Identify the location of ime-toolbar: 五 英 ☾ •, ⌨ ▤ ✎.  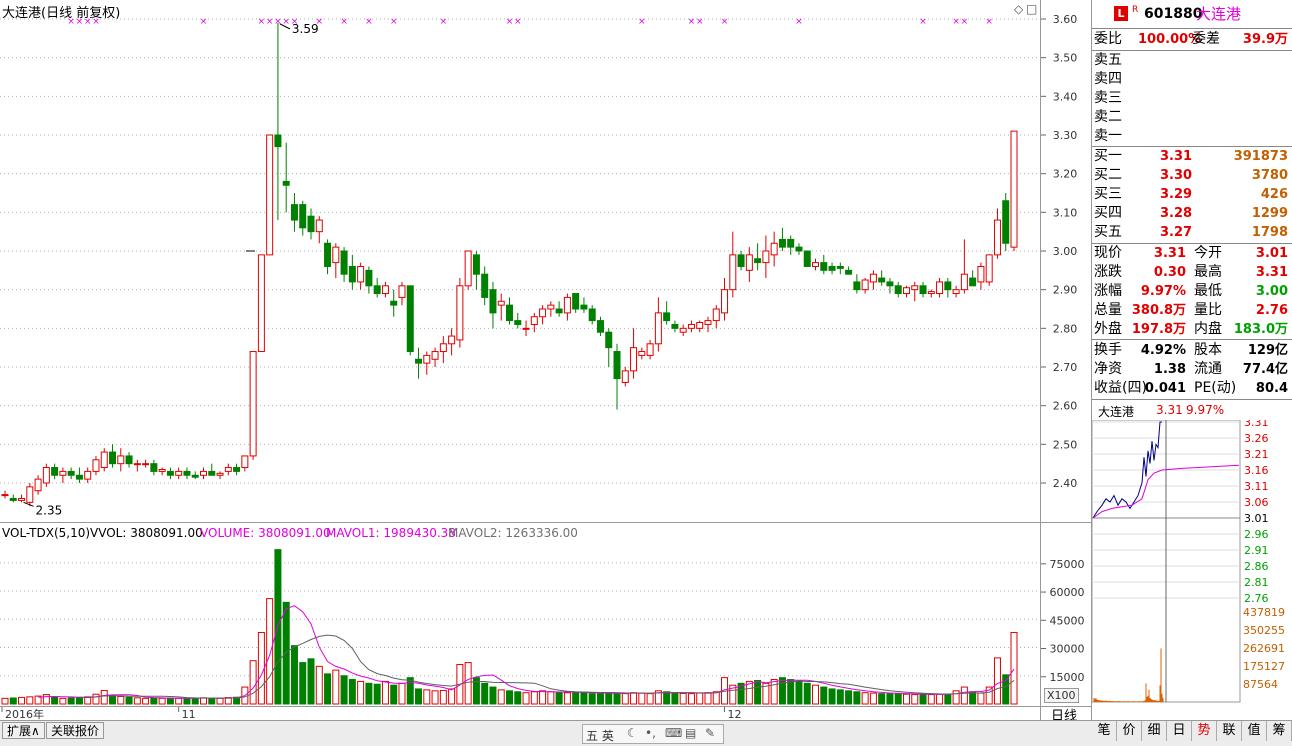
(653, 734).